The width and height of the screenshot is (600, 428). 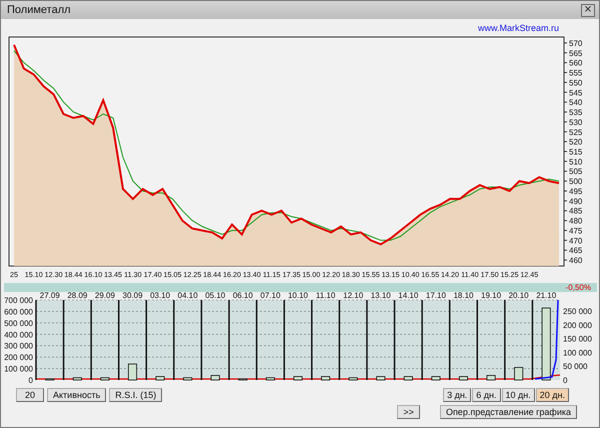 What do you see at coordinates (576, 261) in the screenshot?
I see `y-tick-label: 460` at bounding box center [576, 261].